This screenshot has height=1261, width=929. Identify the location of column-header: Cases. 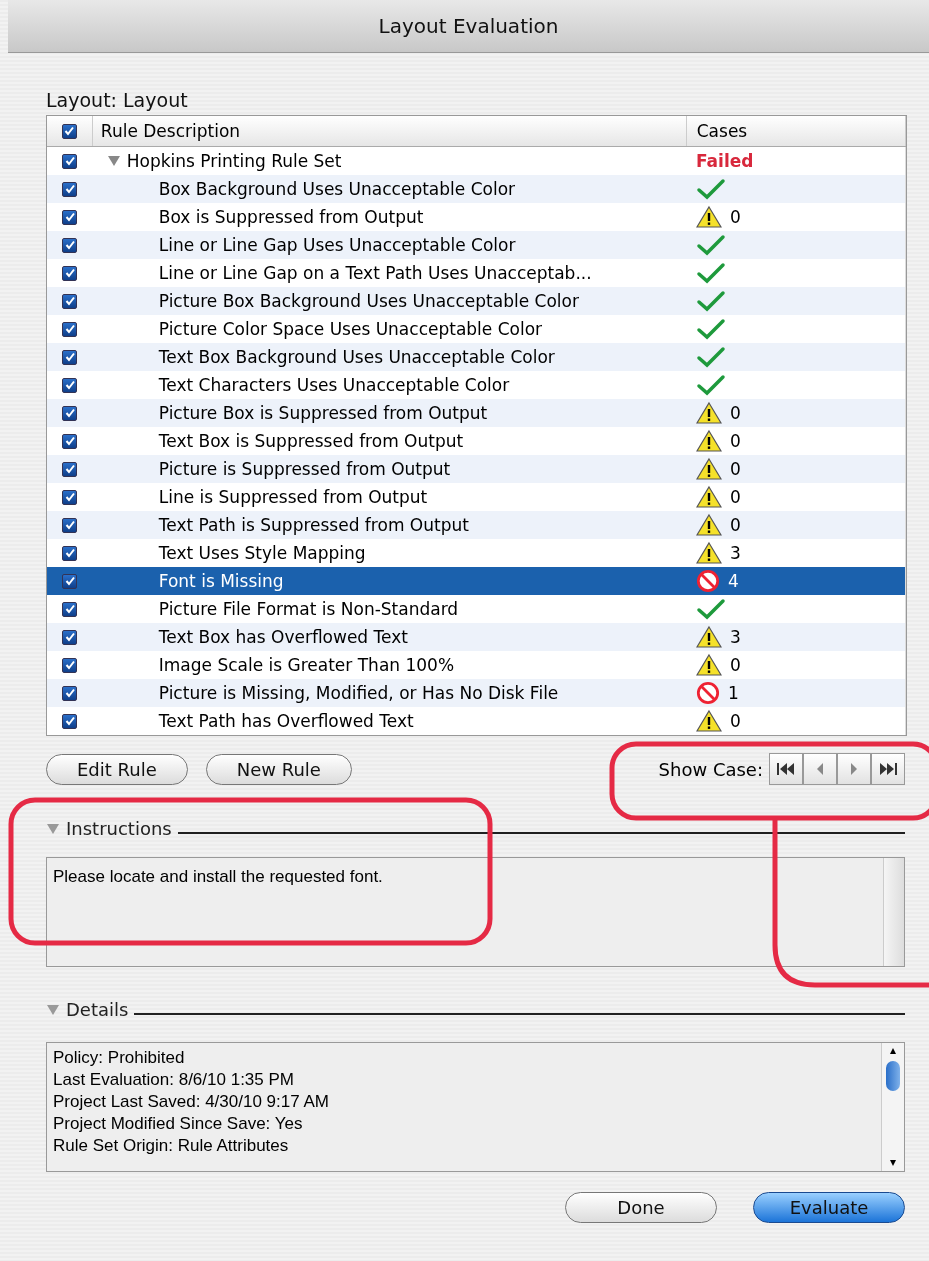
(796, 131).